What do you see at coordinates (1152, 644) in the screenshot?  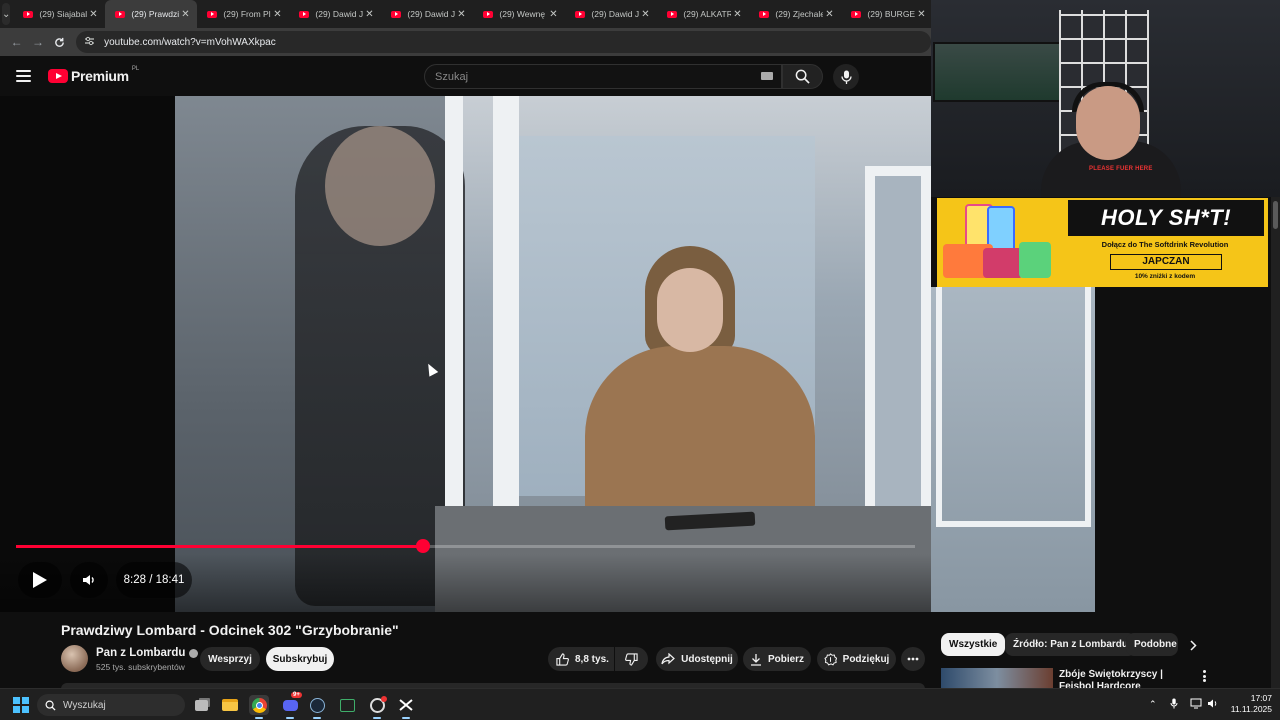 I see `chip-similar: Podobne` at bounding box center [1152, 644].